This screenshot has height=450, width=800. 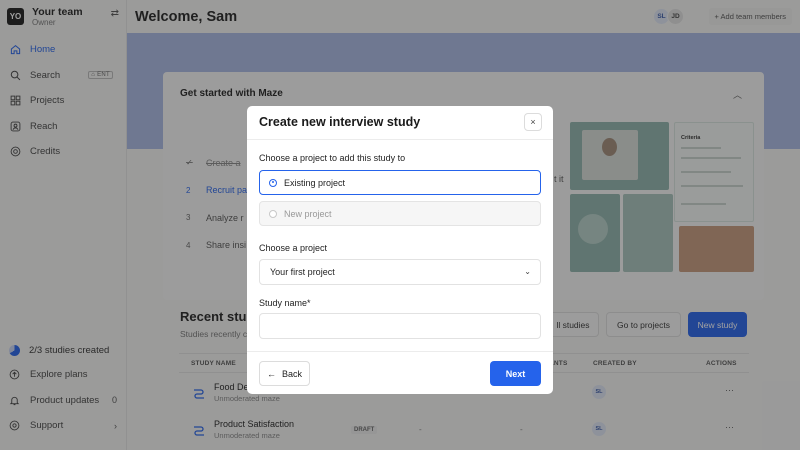 I want to click on study-name-input, so click(x=400, y=326).